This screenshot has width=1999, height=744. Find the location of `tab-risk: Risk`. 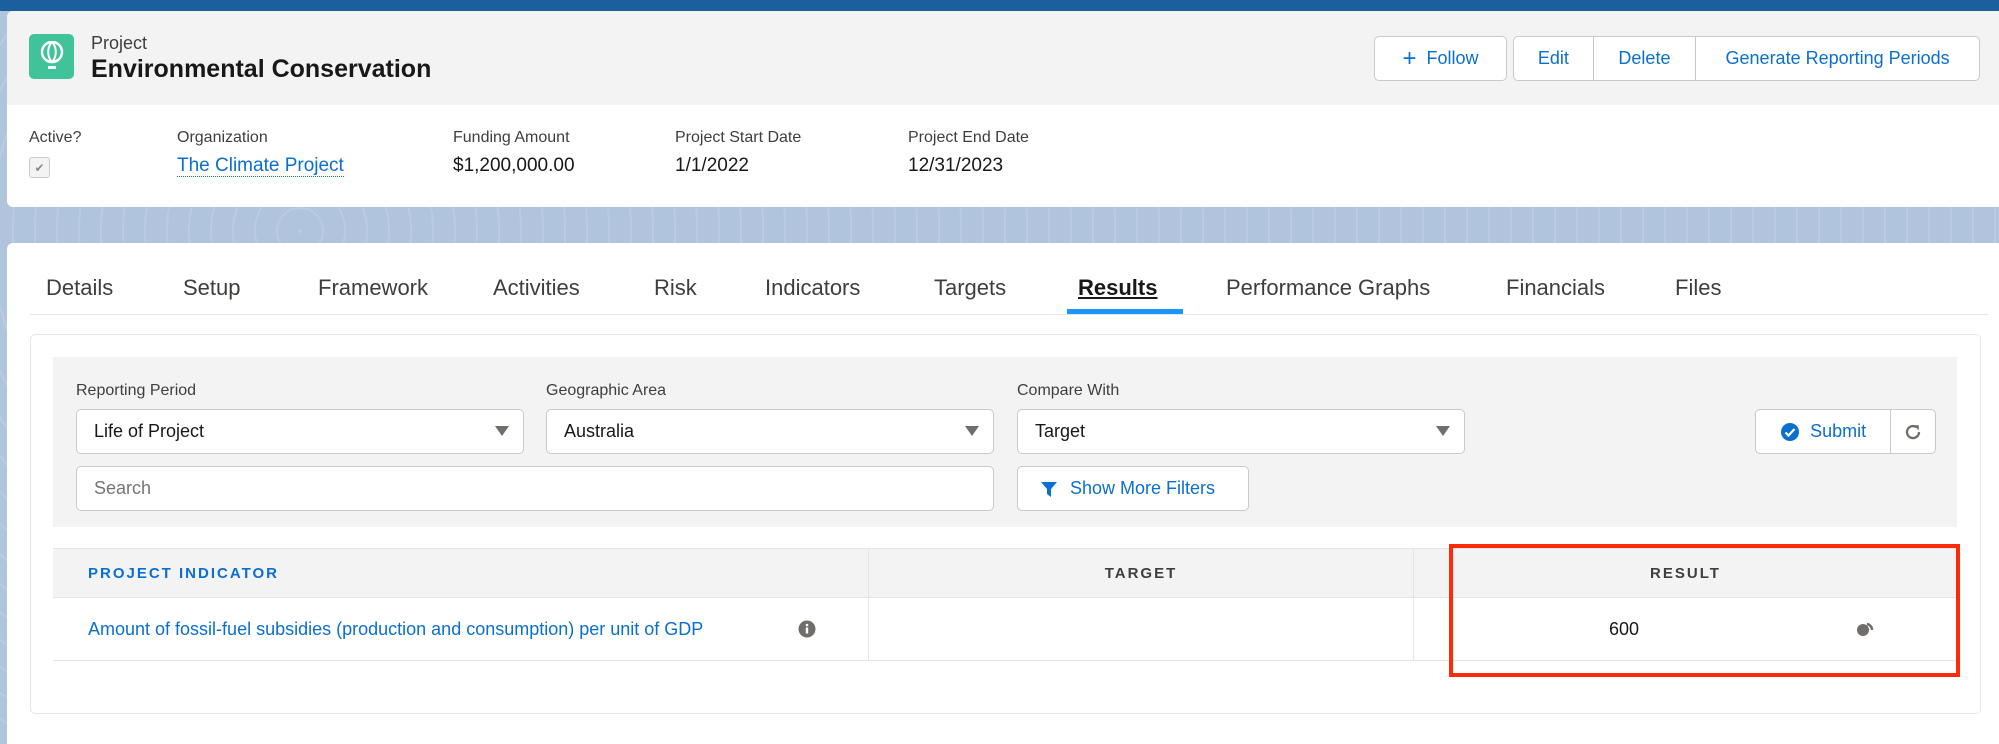

tab-risk: Risk is located at coordinates (675, 288).